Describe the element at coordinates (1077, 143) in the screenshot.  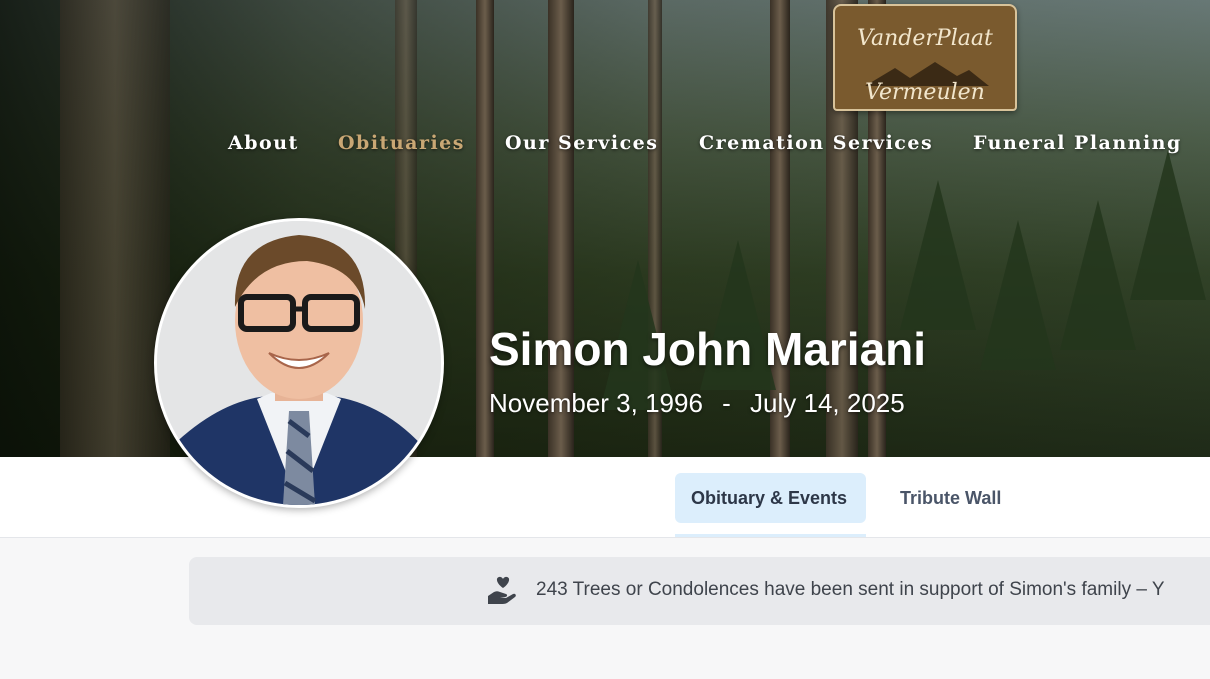
I see `nav-funeral-planning: Funeral Planning` at that location.